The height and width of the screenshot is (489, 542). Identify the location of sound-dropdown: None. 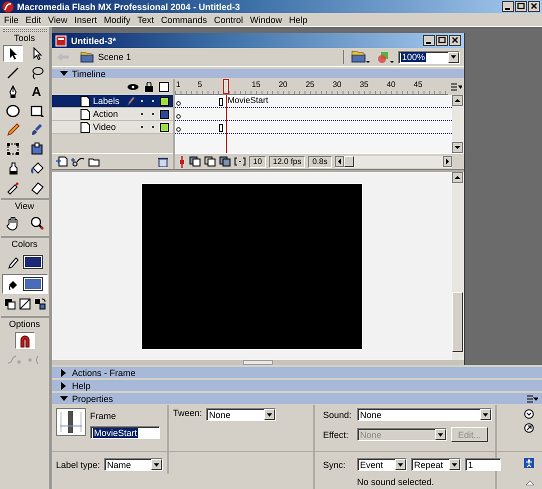
(424, 414).